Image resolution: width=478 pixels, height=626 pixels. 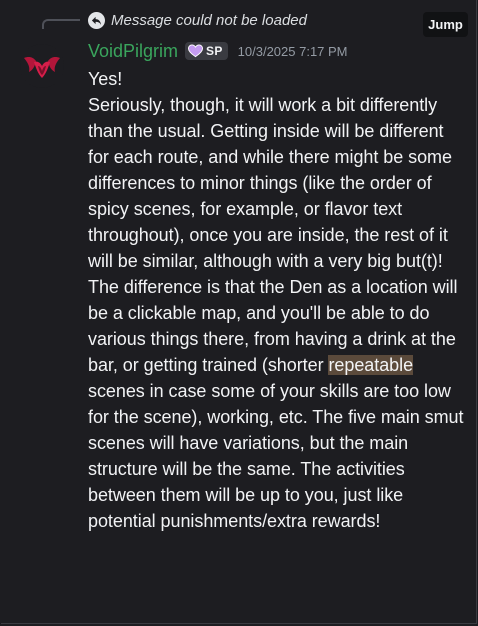 I want to click on reply-preview: Message could not be loaded, so click(x=197, y=20).